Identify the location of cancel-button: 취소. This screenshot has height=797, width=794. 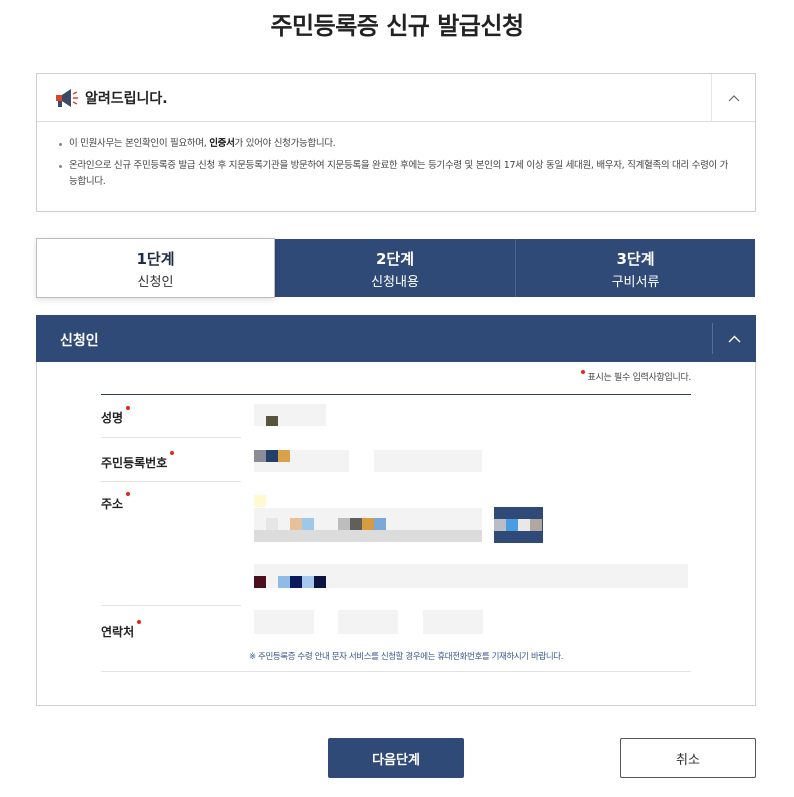
(688, 758).